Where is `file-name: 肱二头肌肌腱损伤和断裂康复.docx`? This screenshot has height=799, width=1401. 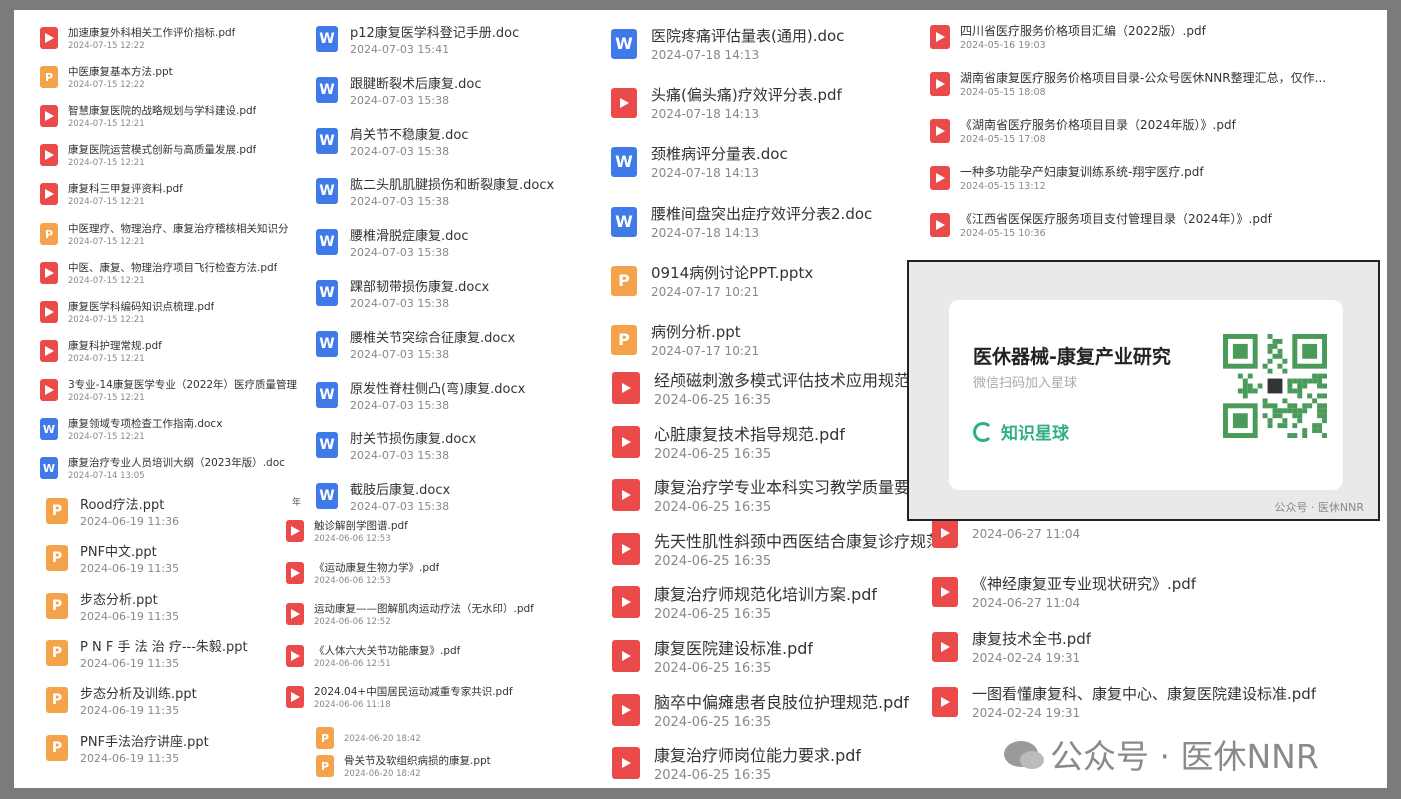 file-name: 肱二头肌肌腱损伤和断裂康复.docx is located at coordinates (452, 185).